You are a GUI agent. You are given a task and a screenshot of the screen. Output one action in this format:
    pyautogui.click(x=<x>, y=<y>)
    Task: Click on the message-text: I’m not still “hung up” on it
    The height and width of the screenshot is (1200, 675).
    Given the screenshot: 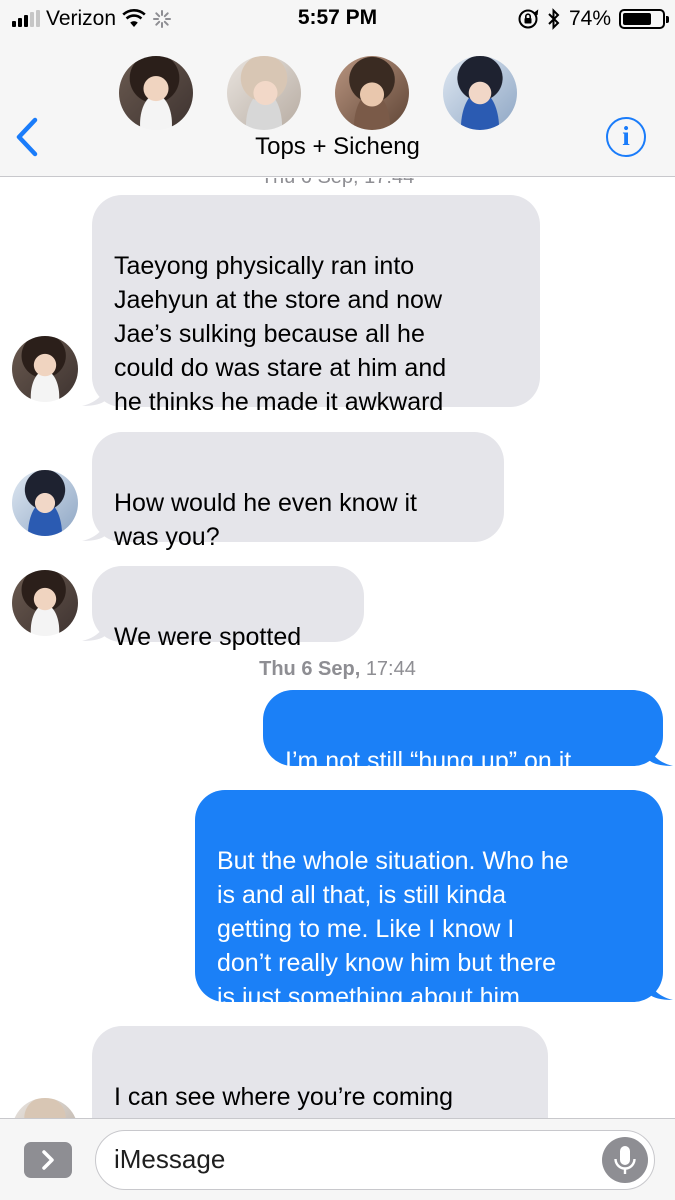 What is the action you would take?
    pyautogui.click(x=428, y=761)
    